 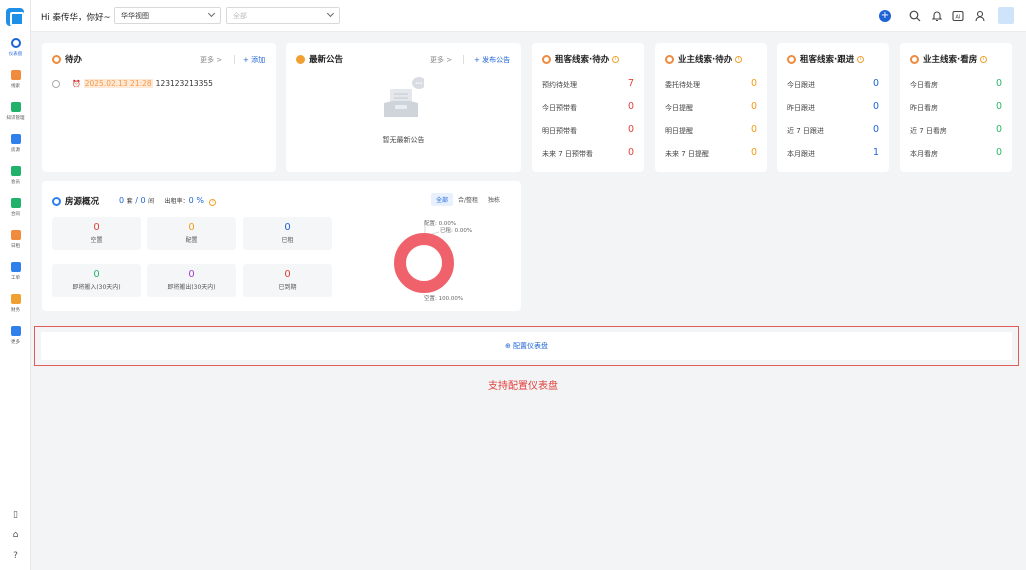 I want to click on mobile-icon: ▯, so click(x=15, y=515).